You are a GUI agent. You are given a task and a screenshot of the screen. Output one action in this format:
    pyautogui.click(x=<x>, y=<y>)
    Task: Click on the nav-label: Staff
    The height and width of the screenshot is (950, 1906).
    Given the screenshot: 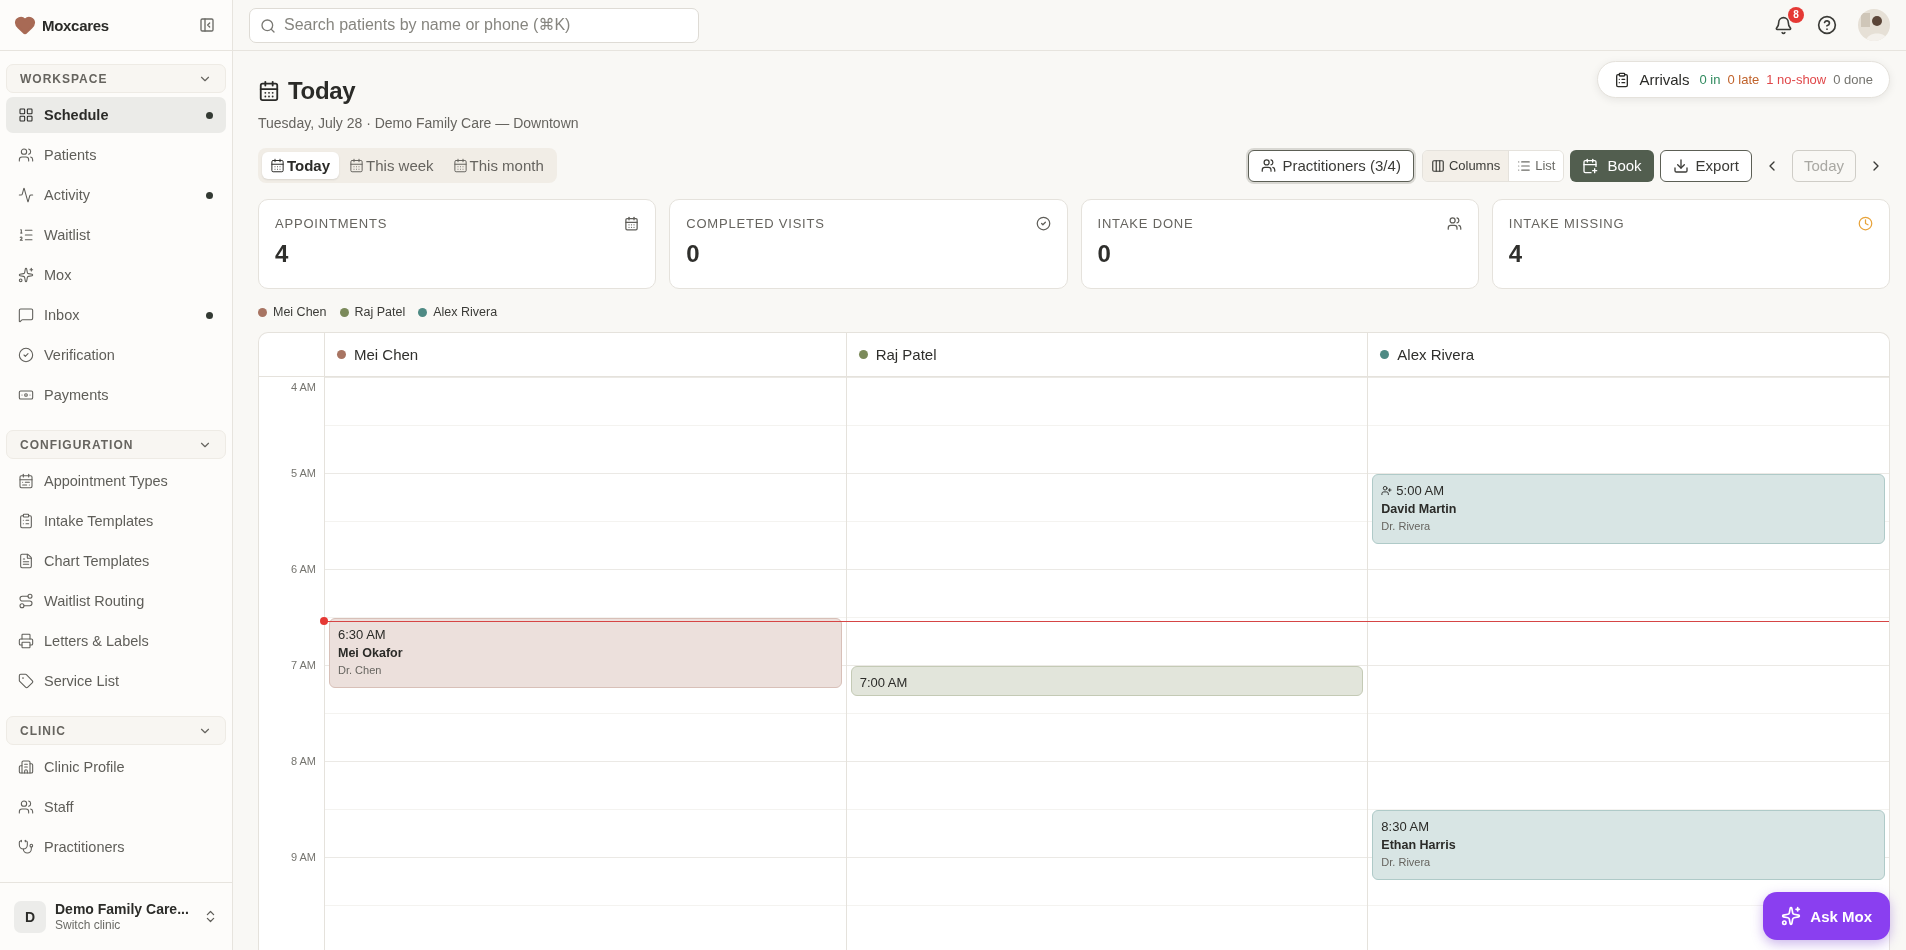 What is the action you would take?
    pyautogui.click(x=59, y=807)
    